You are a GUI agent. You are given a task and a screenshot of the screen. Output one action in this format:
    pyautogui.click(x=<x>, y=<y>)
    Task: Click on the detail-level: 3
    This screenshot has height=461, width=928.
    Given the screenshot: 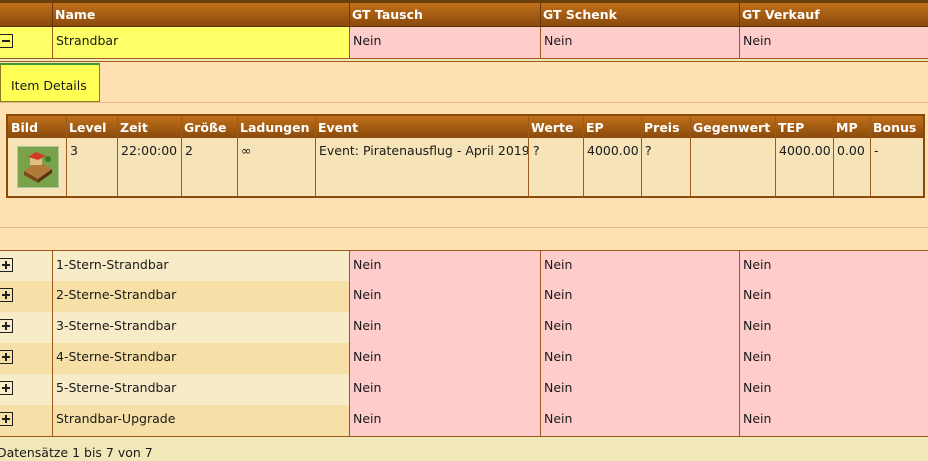 What is the action you would take?
    pyautogui.click(x=74, y=150)
    